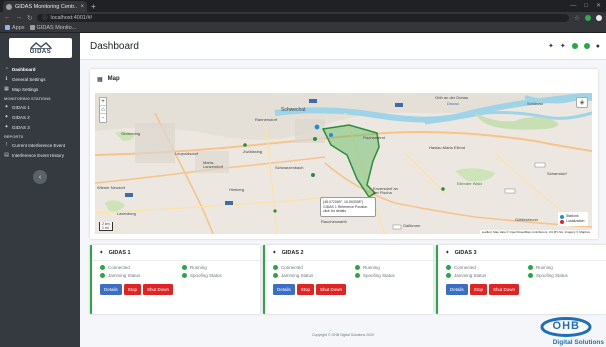  Describe the element at coordinates (40, 69) in the screenshot. I see `sidebar-item-dashboard: ◔ Dashboard` at that location.